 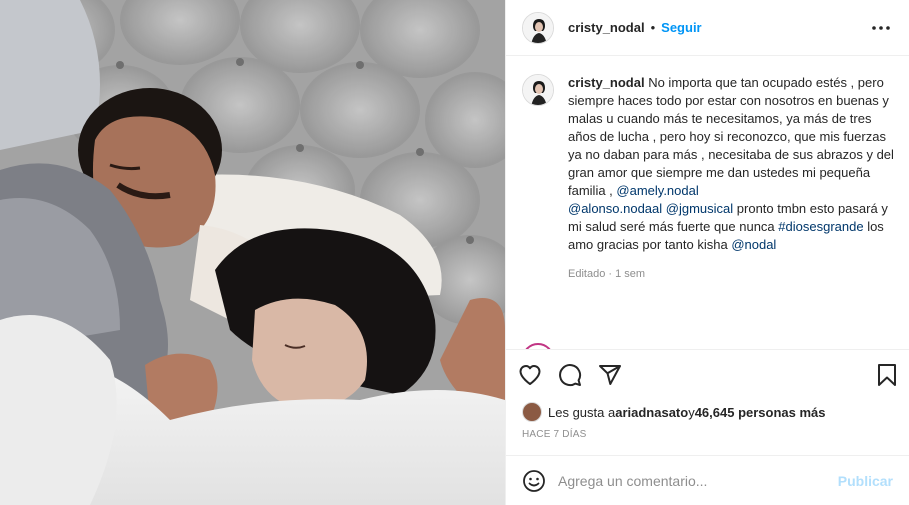 I want to click on like-button, so click(x=538, y=375).